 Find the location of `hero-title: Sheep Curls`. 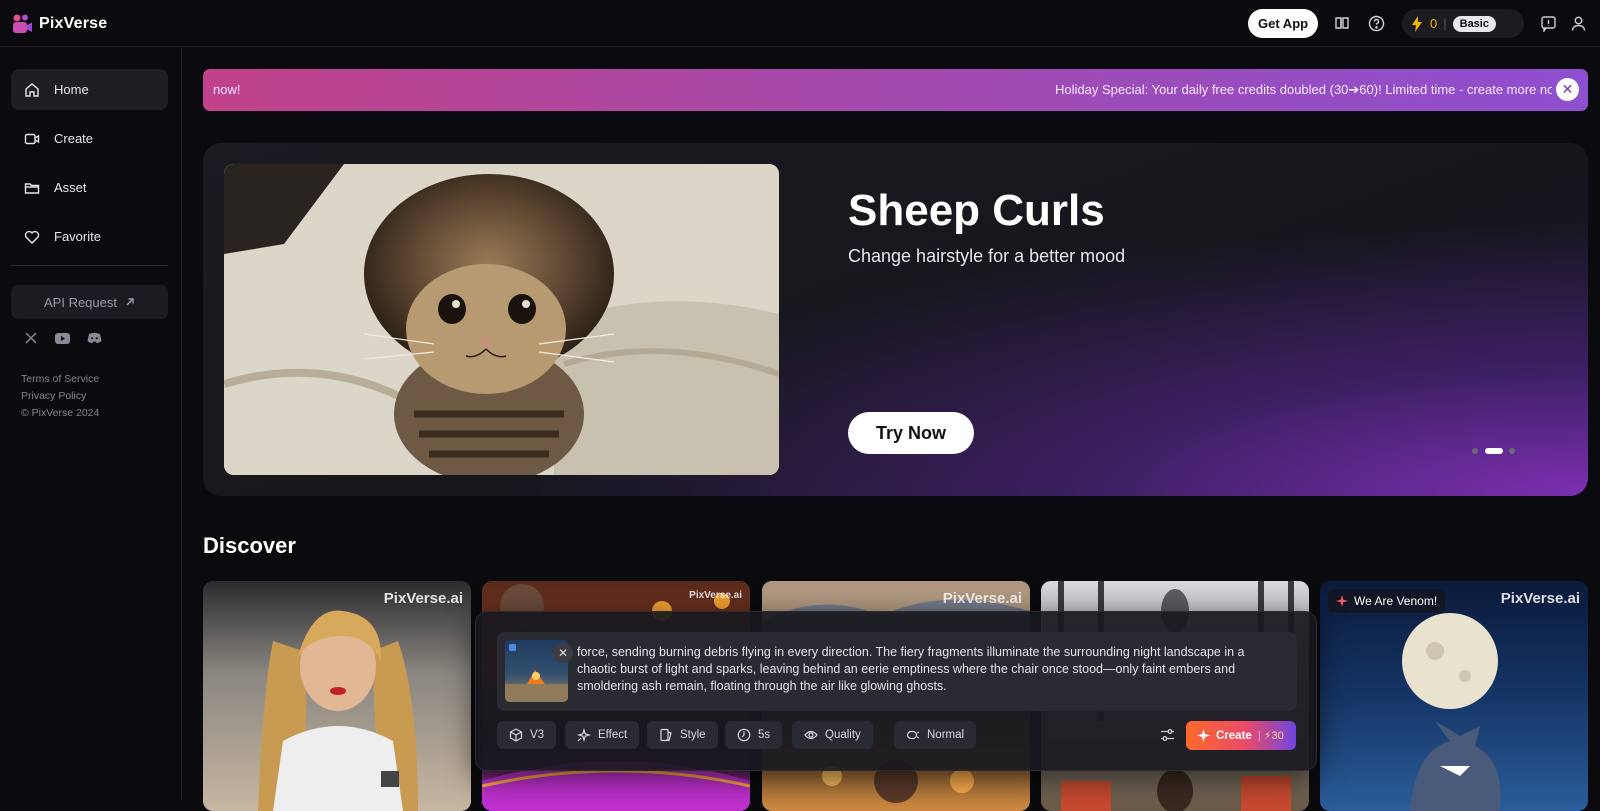

hero-title: Sheep Curls is located at coordinates (976, 210).